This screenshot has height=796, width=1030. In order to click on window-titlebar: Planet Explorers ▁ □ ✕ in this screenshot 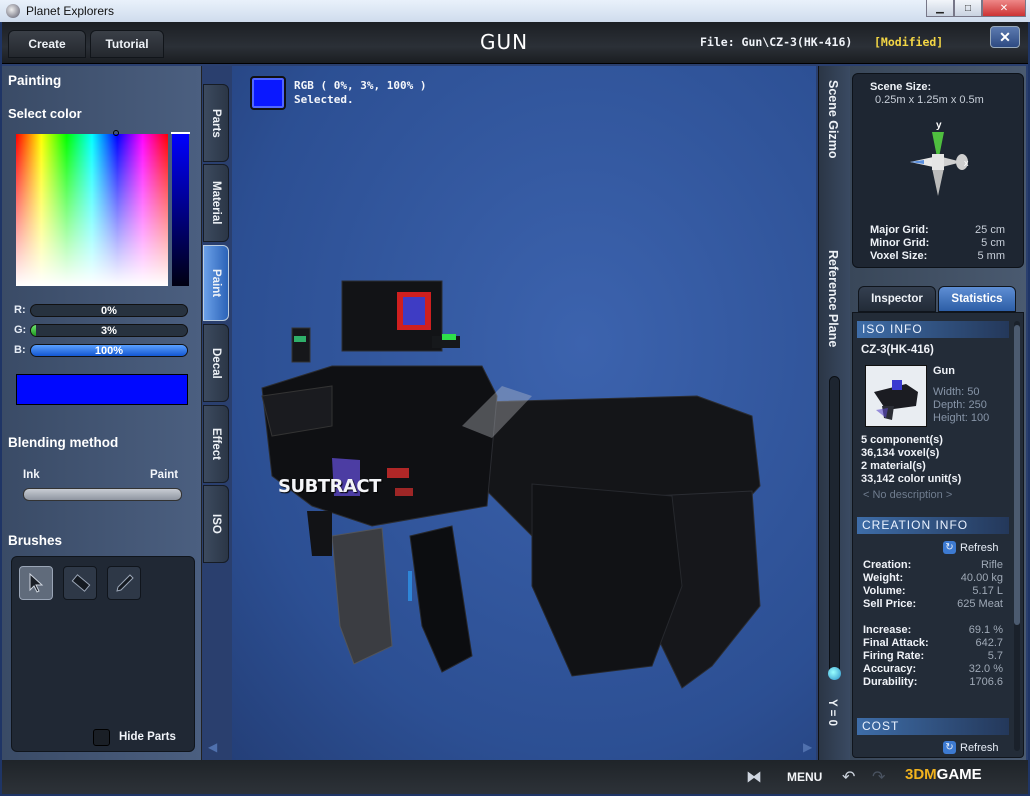, I will do `click(515, 11)`.